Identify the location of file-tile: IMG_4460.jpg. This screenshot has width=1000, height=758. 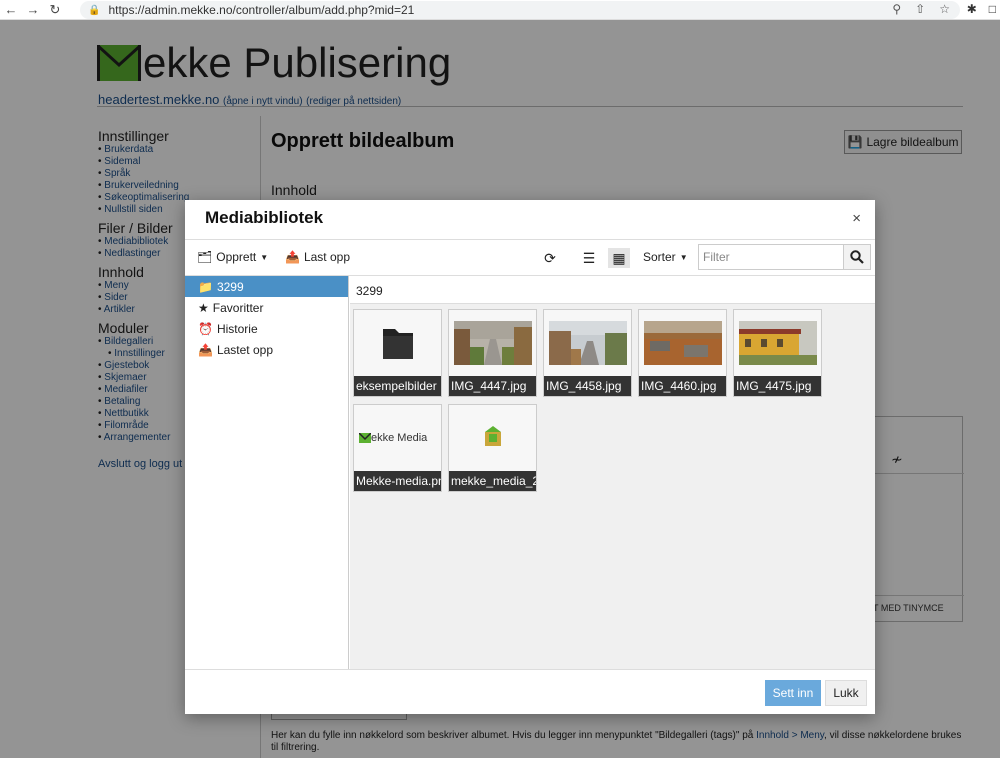
(682, 353).